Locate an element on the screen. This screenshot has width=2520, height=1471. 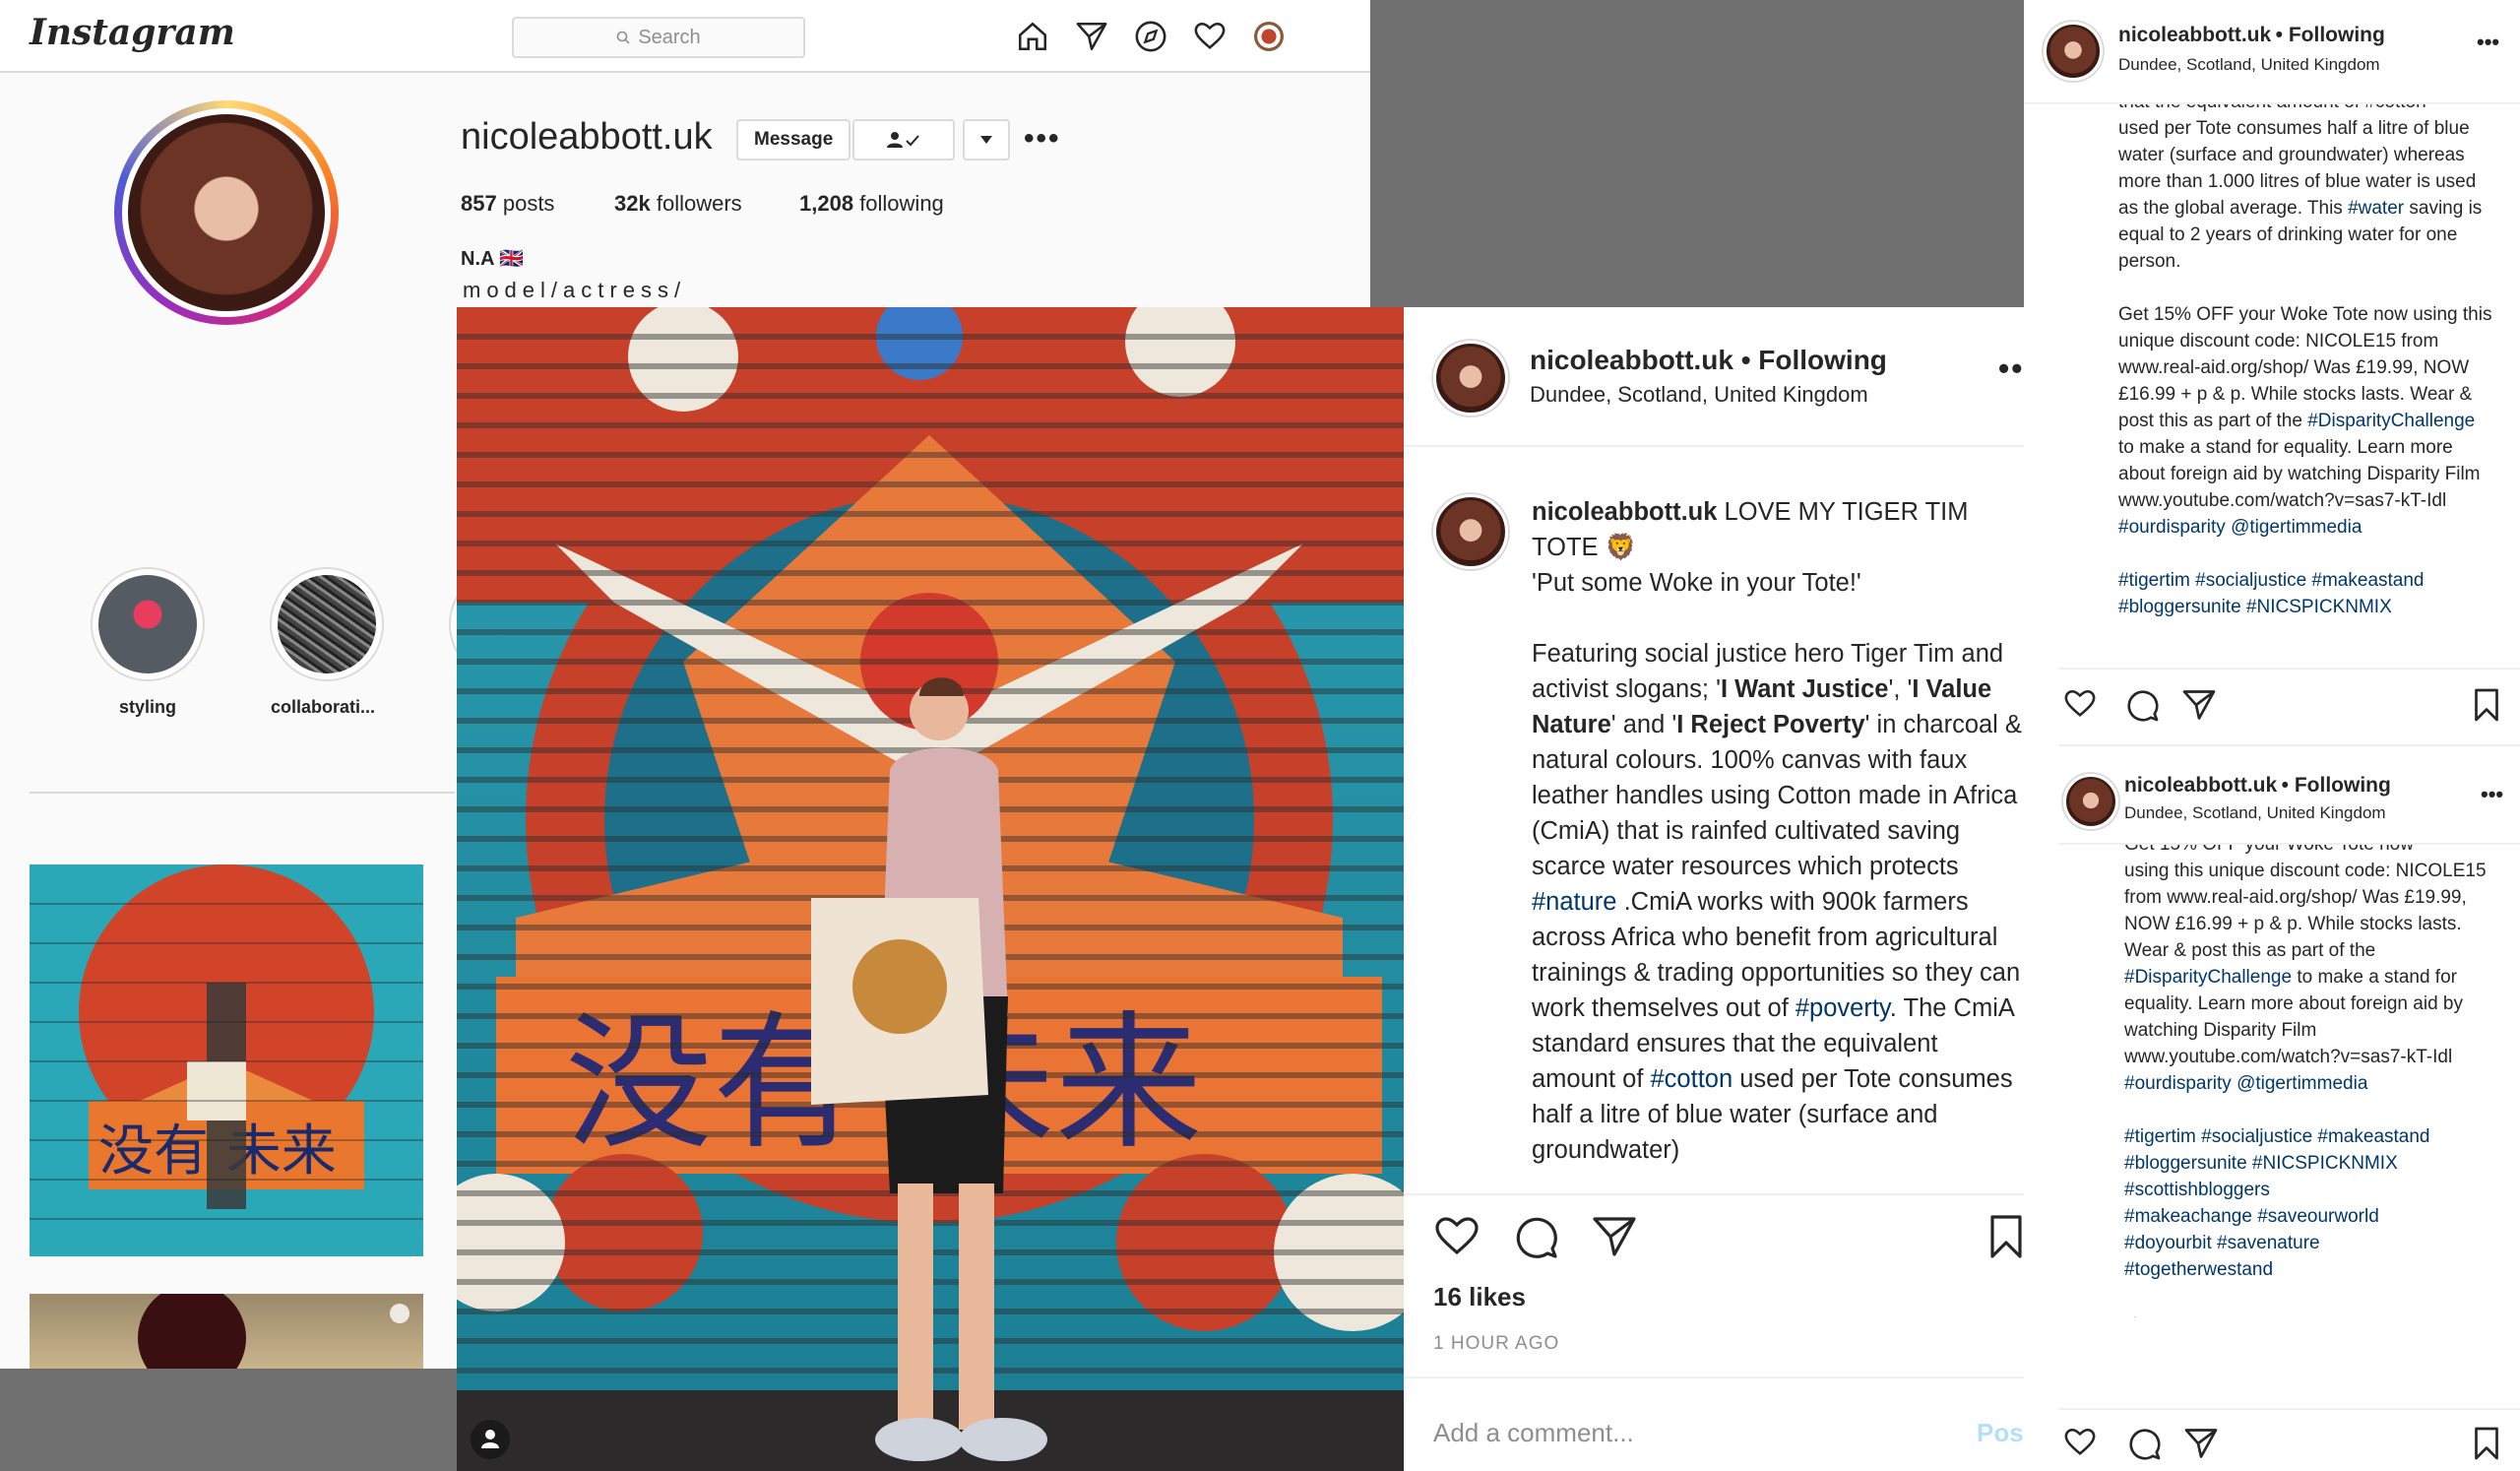
profile-divider is located at coordinates (242, 793).